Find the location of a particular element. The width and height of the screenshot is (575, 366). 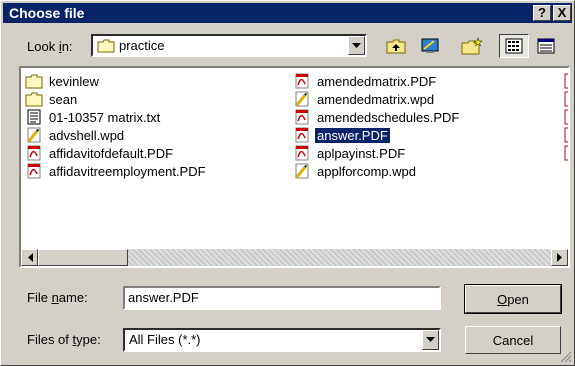

file-list-item-label: amendedschedules.PDF is located at coordinates (388, 117).